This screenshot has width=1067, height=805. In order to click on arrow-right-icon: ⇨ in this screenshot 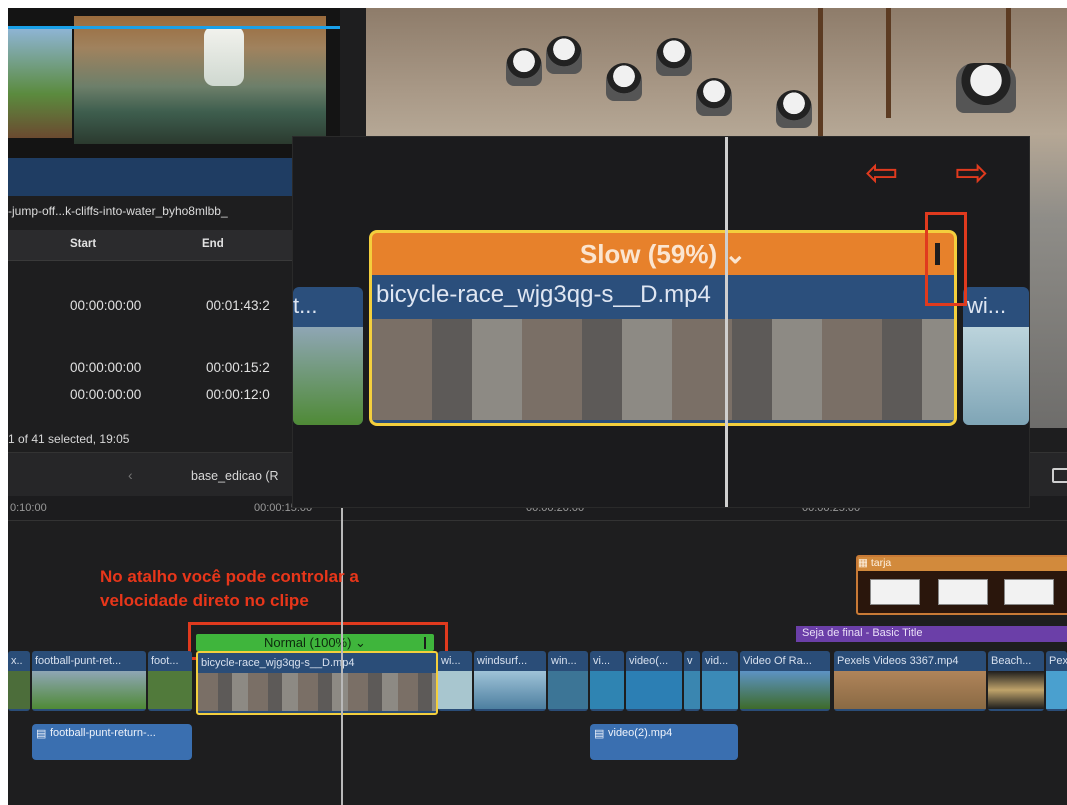, I will do `click(972, 173)`.